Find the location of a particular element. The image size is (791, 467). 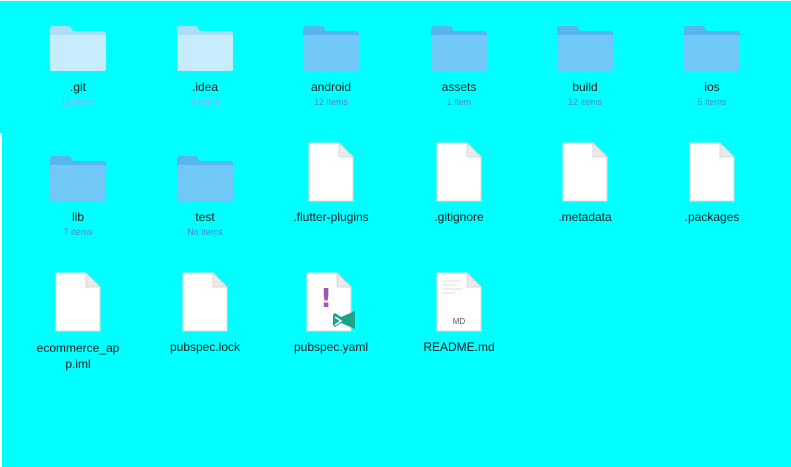

item-count: No items is located at coordinates (205, 232).